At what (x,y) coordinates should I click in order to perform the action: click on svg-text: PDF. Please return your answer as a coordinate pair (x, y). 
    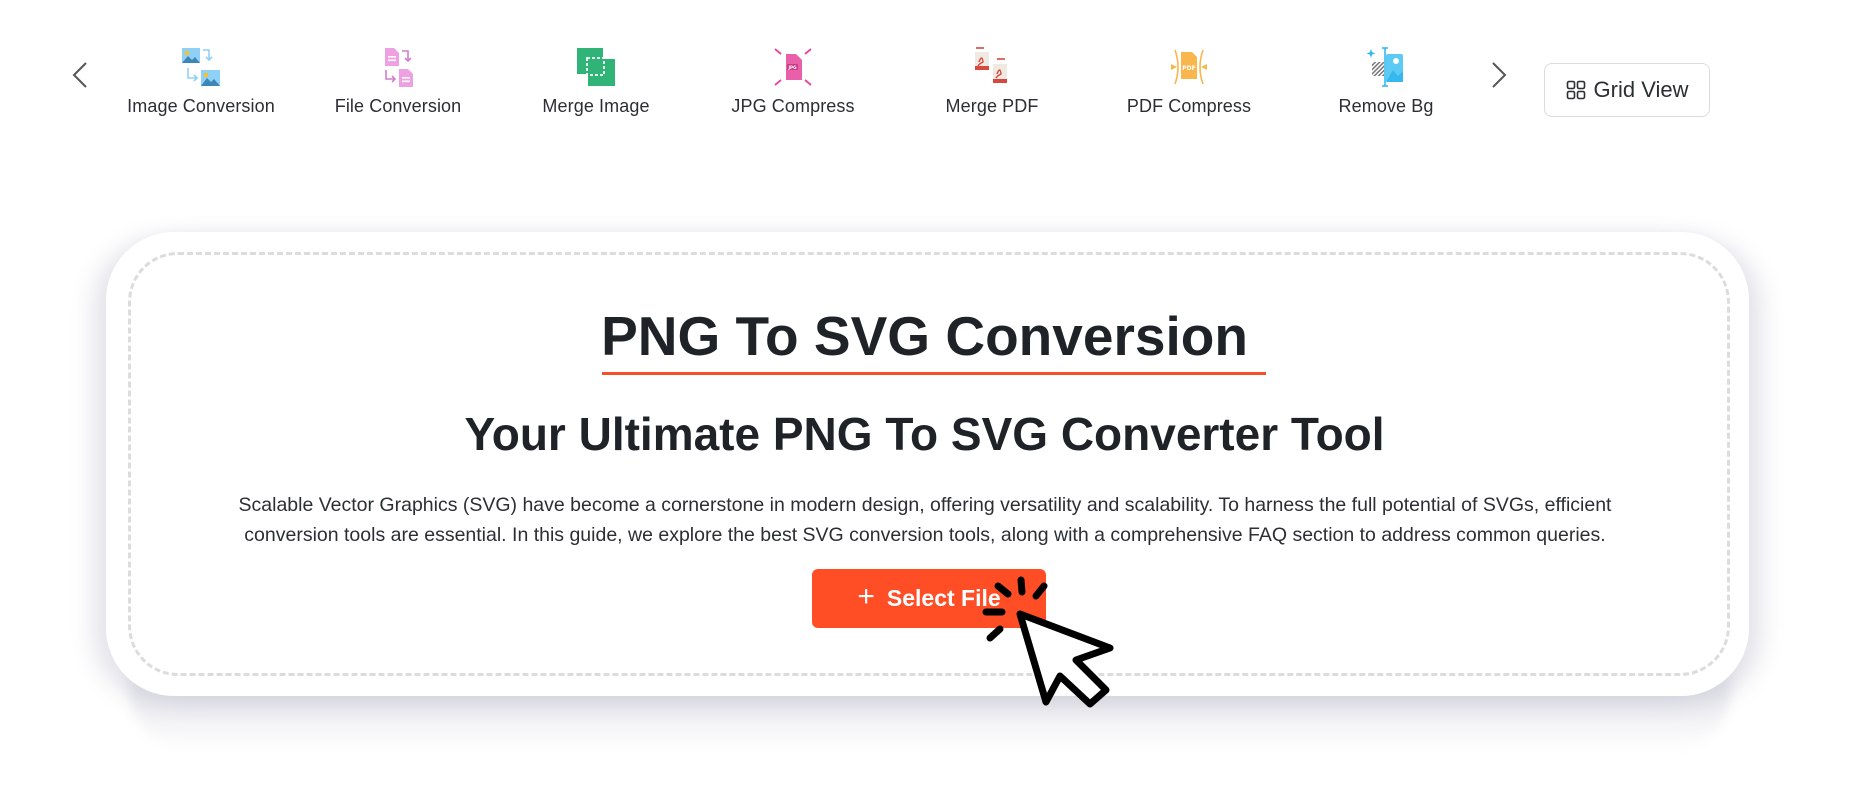
    Looking at the image, I should click on (1188, 68).